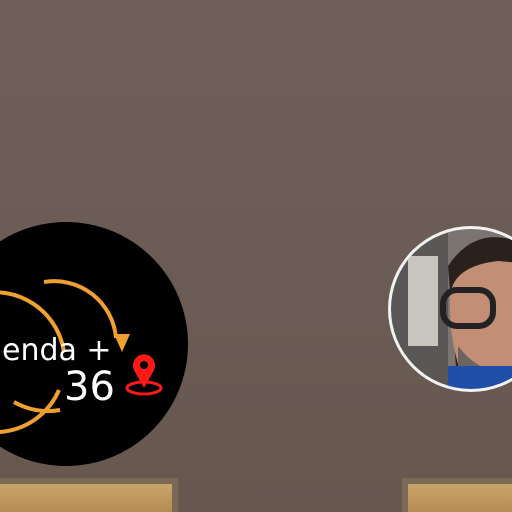  What do you see at coordinates (57, 350) in the screenshot?
I see `logo-text-line1: enda +` at bounding box center [57, 350].